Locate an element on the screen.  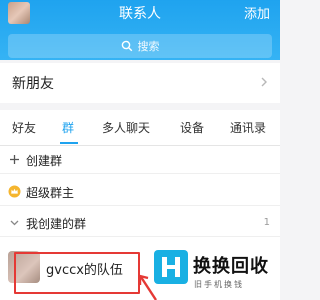
chevron-right-icon is located at coordinates (264, 82).